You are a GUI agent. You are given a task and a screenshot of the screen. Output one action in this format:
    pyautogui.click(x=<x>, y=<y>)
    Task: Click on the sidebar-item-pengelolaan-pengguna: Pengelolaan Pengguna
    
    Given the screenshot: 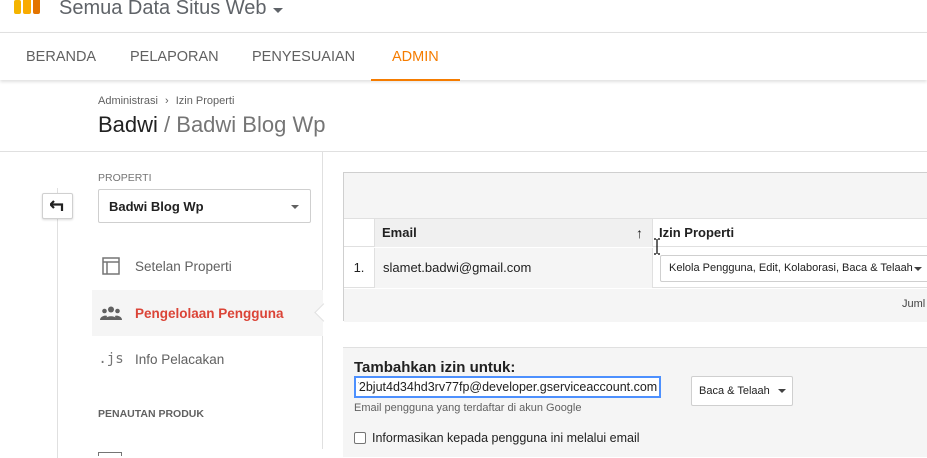 What is the action you would take?
    pyautogui.click(x=212, y=313)
    